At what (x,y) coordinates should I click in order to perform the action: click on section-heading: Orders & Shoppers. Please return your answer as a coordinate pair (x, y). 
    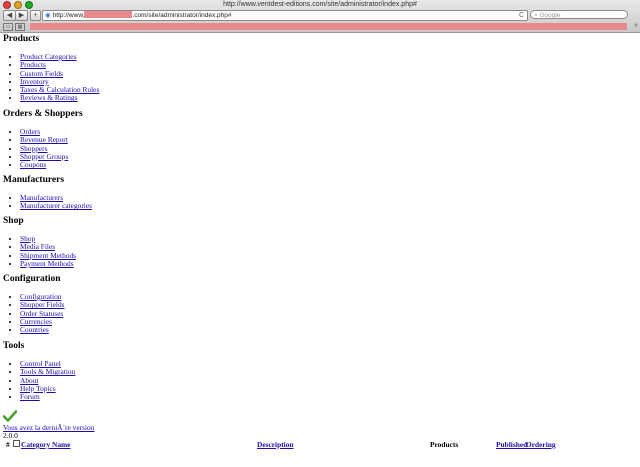
    Looking at the image, I should click on (43, 114).